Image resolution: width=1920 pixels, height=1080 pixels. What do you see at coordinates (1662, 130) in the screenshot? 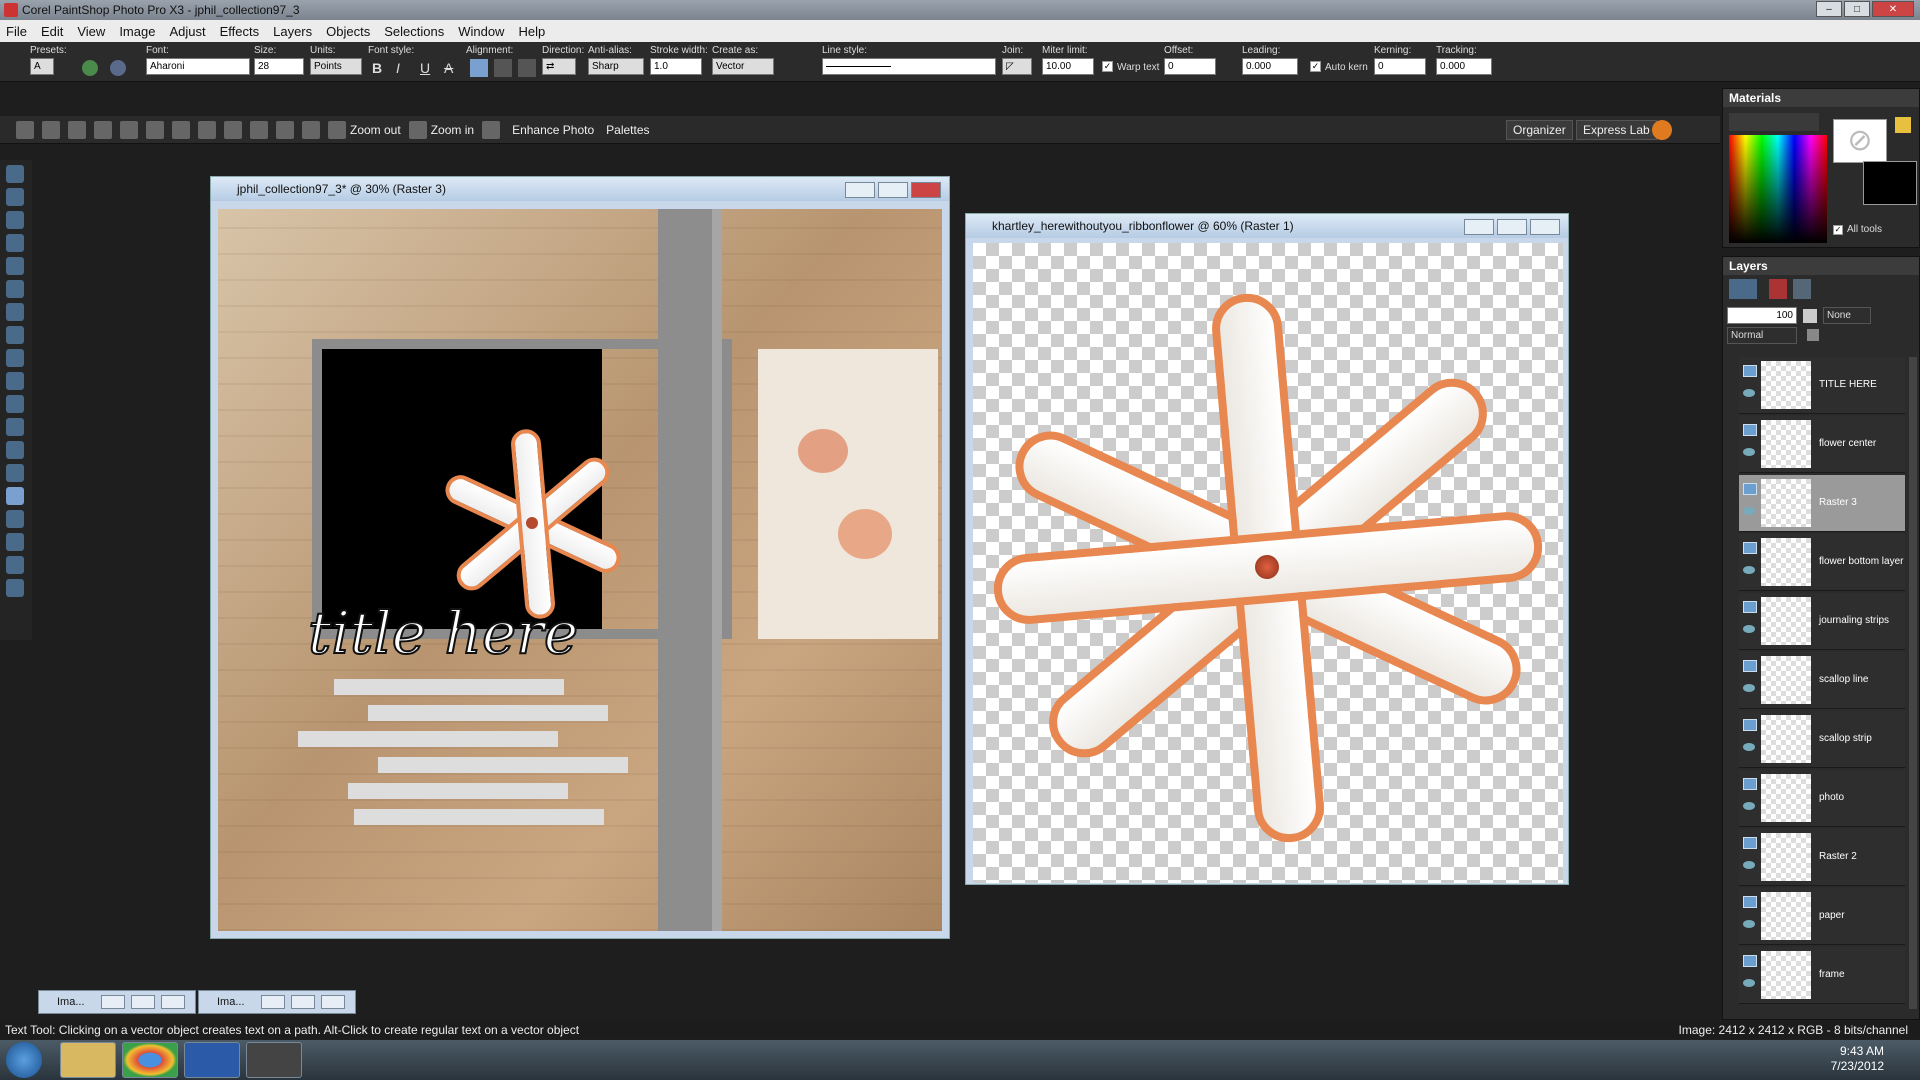
I see `updates-icon` at bounding box center [1662, 130].